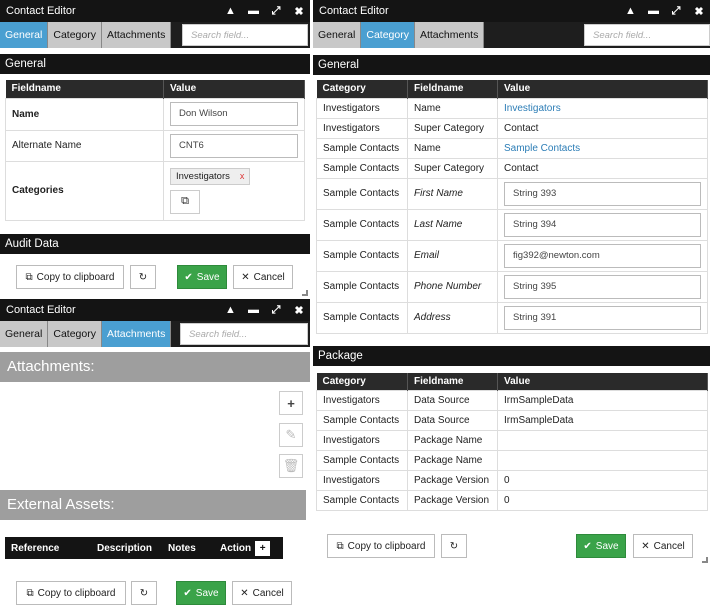 The width and height of the screenshot is (710, 611). Describe the element at coordinates (602, 224) in the screenshot. I see `last-name-input: String 394` at that location.